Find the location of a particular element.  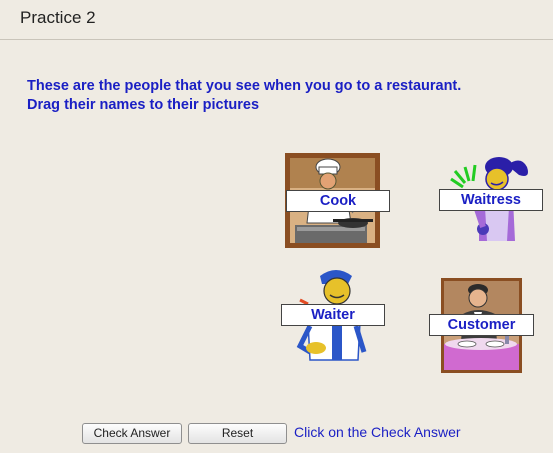

label-waiter: Waiter is located at coordinates (333, 315).